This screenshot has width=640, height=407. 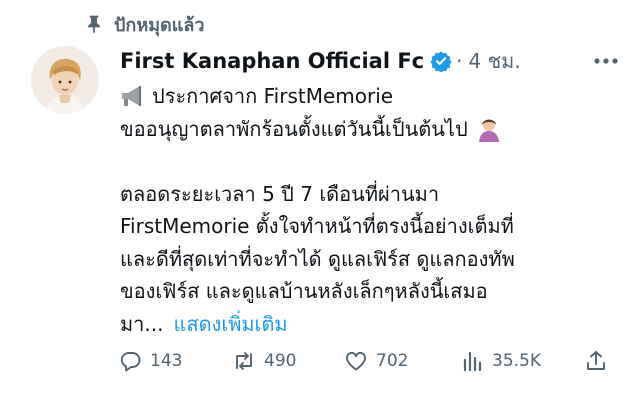 I want to click on author-name: First Kanaphan Official Fc, so click(x=272, y=61).